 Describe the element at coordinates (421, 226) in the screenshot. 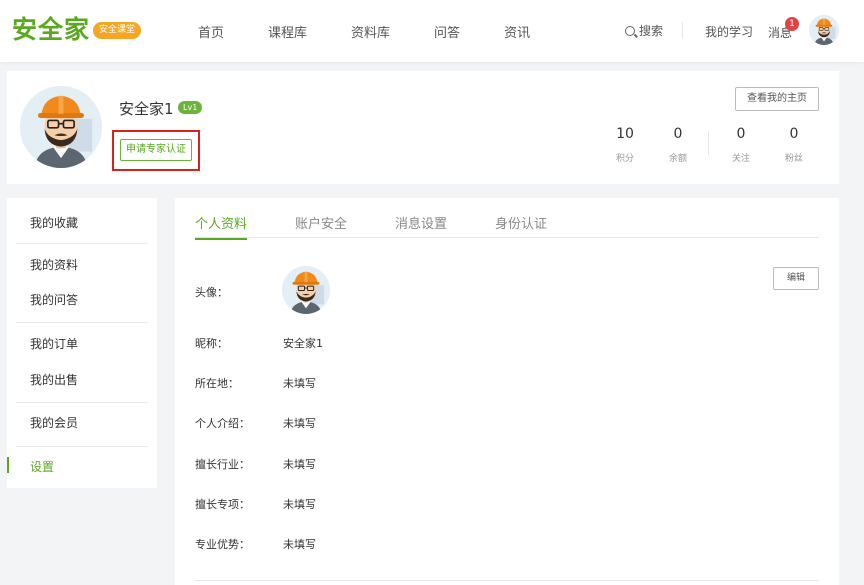

I see `tab-message-settings: 消息设置` at that location.